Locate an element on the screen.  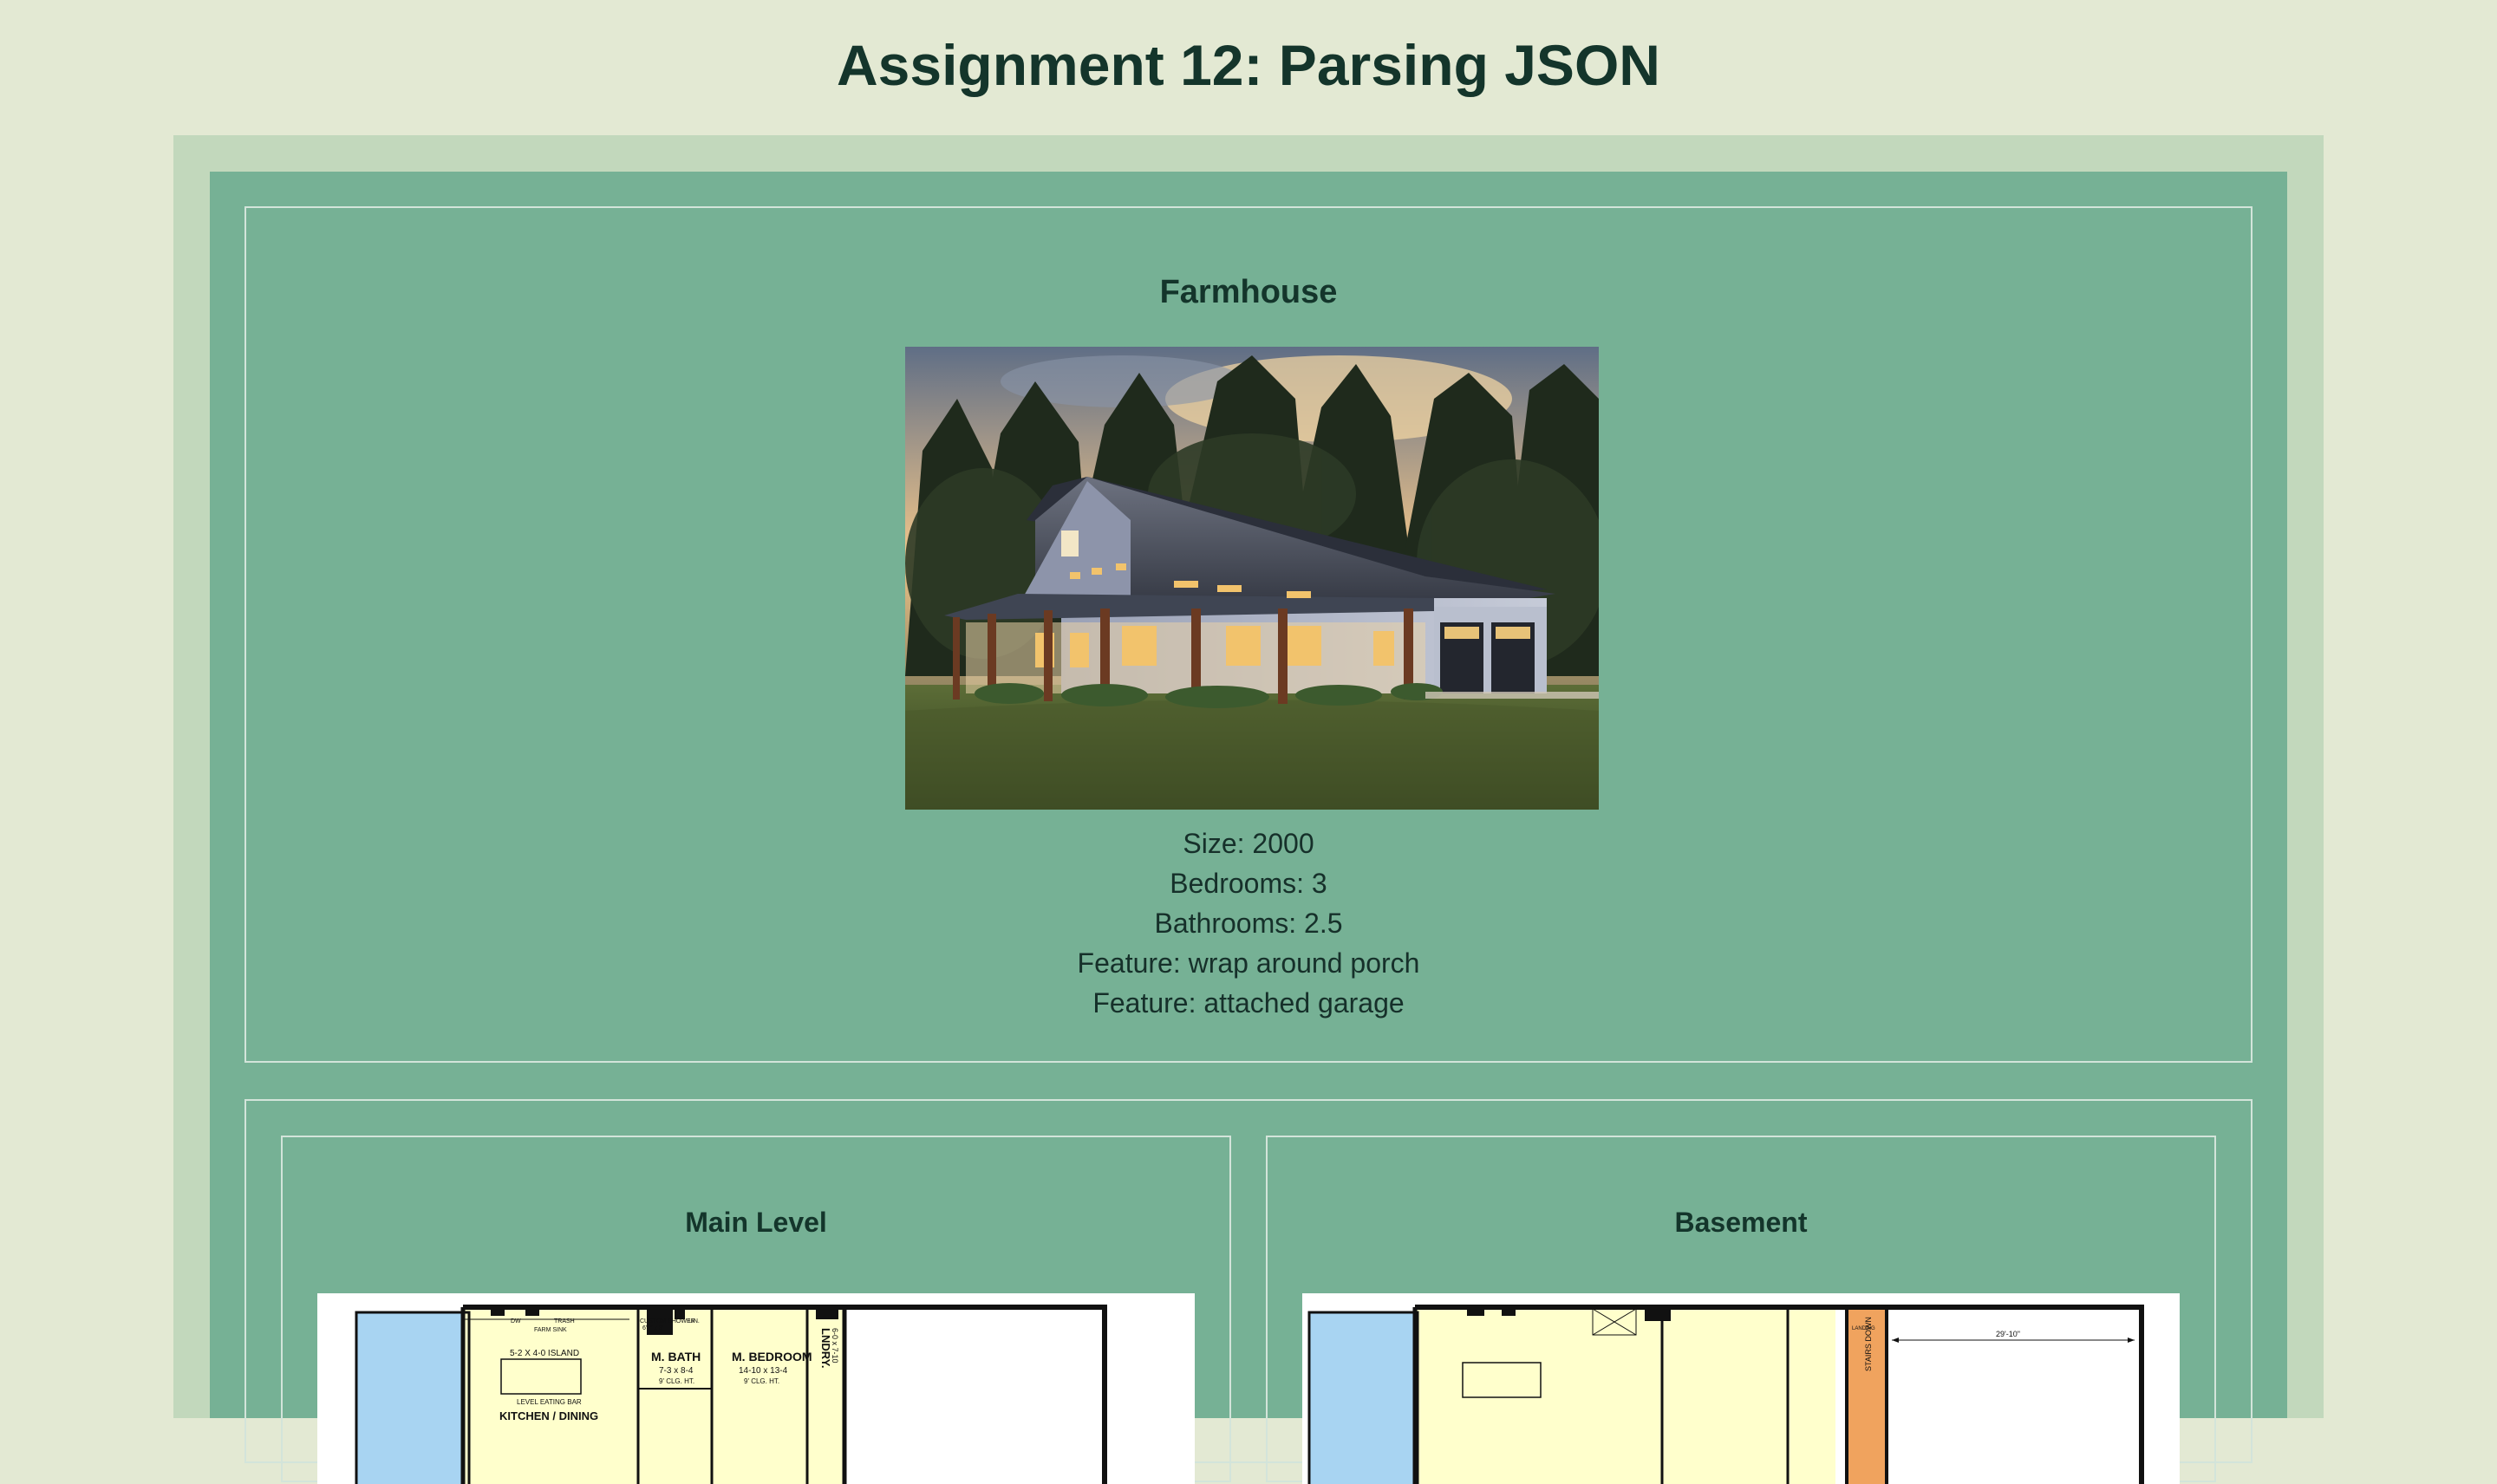
floor-plan-title: Basement is located at coordinates (1741, 1222).